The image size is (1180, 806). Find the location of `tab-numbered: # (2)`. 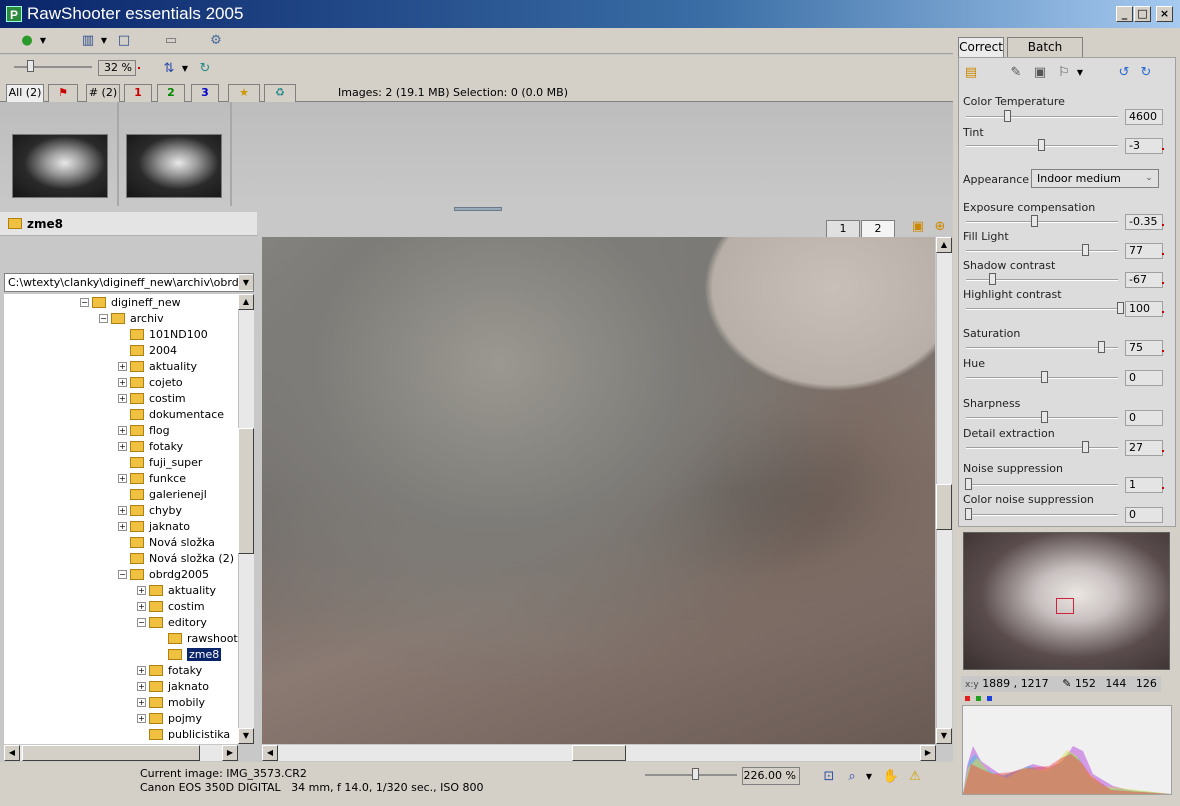

tab-numbered: # (2) is located at coordinates (103, 93).